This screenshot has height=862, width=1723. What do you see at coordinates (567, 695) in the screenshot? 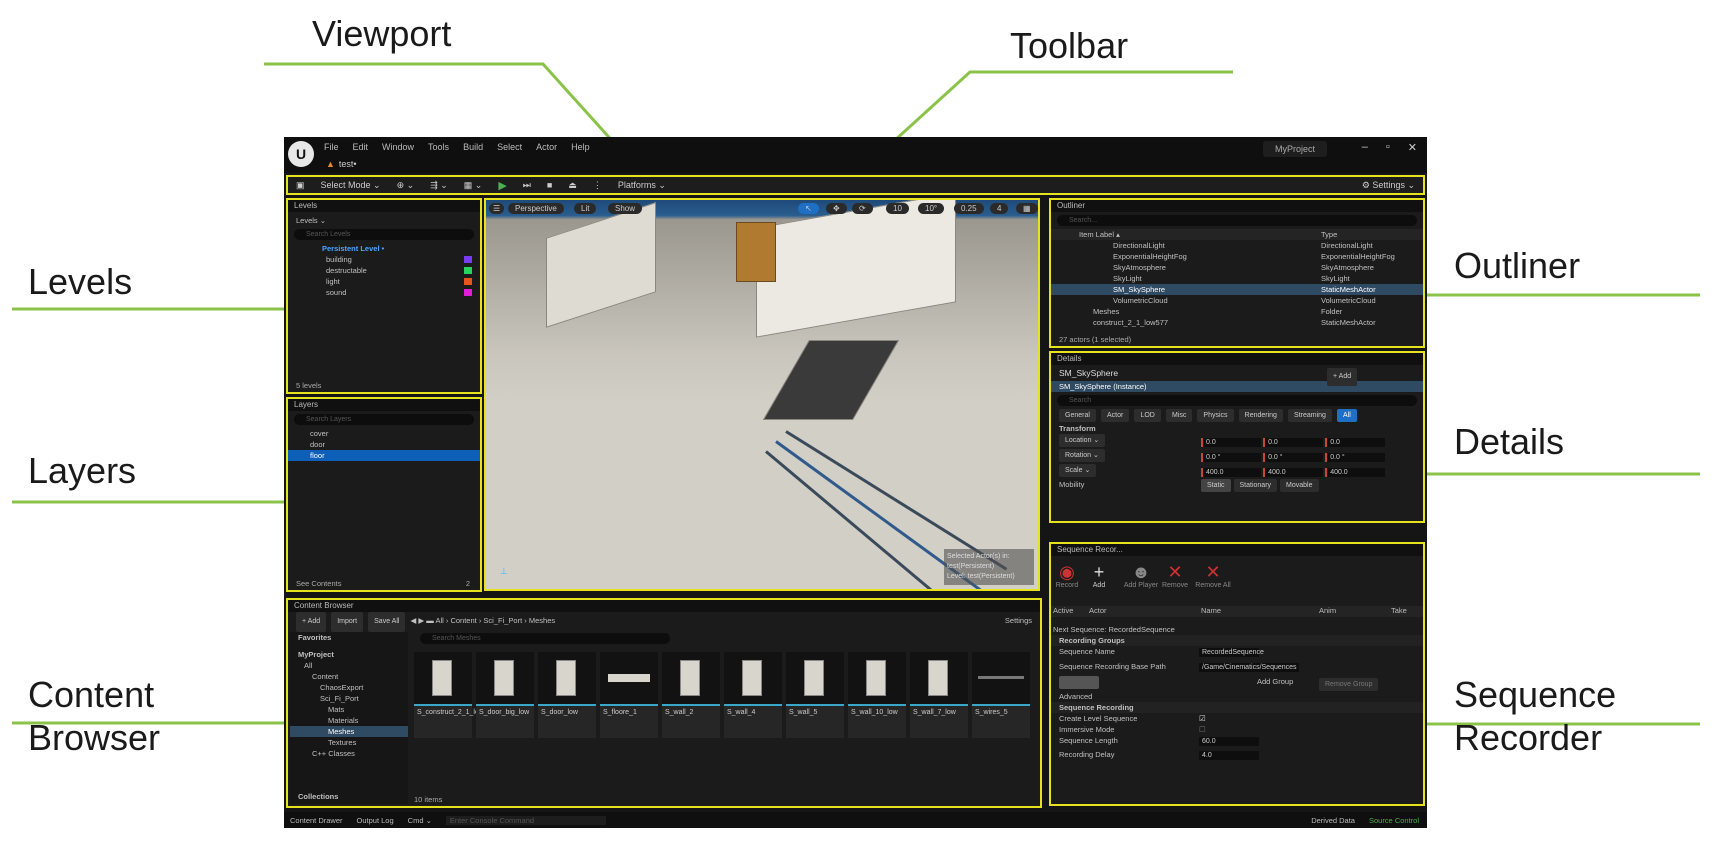
I see `asset-tile: S_door_low` at bounding box center [567, 695].